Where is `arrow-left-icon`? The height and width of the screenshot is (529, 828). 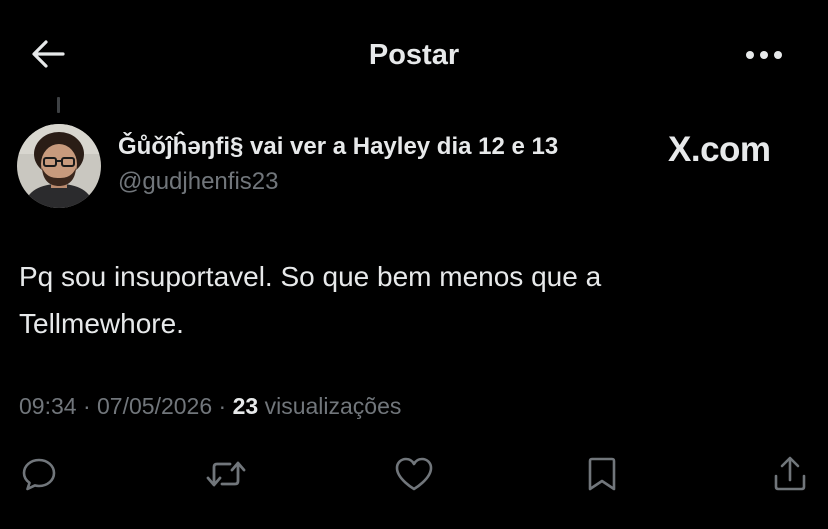
arrow-left-icon is located at coordinates (48, 54).